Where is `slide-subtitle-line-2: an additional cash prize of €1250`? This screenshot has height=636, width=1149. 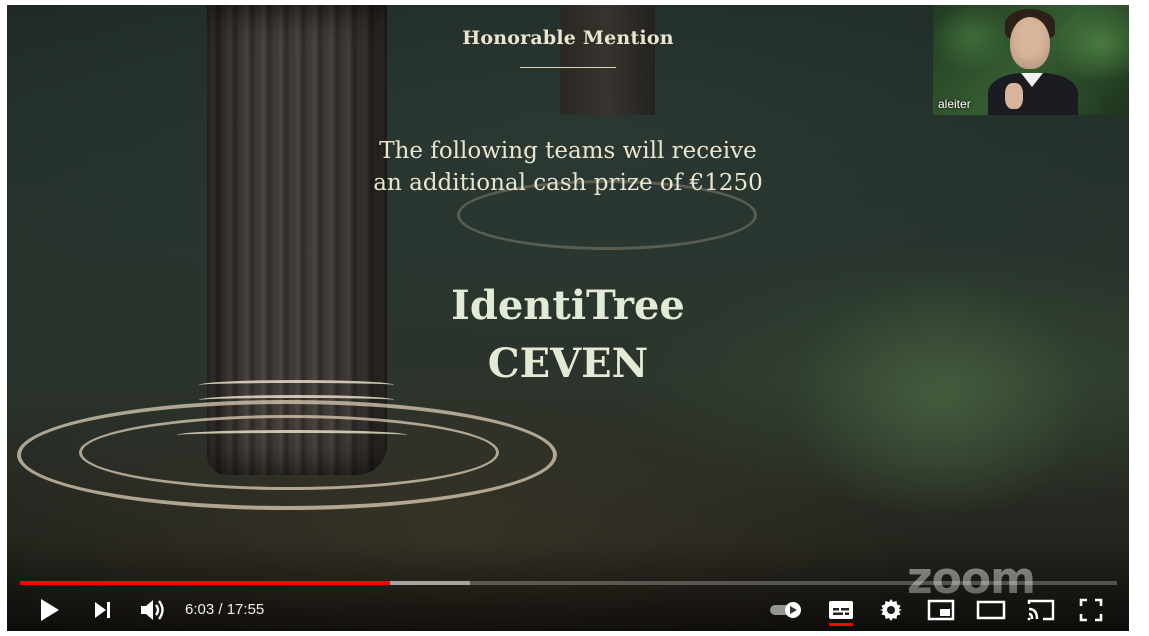
slide-subtitle-line-2: an additional cash prize of €1250 is located at coordinates (568, 183).